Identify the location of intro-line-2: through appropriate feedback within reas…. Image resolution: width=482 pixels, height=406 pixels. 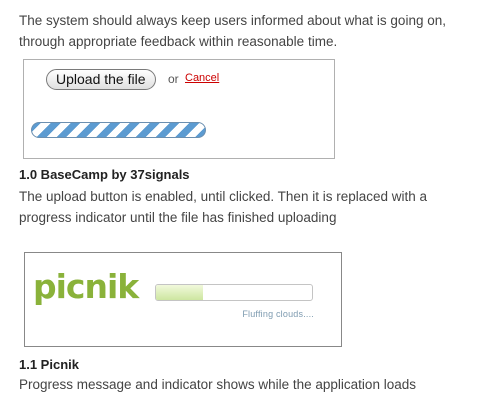
(178, 41).